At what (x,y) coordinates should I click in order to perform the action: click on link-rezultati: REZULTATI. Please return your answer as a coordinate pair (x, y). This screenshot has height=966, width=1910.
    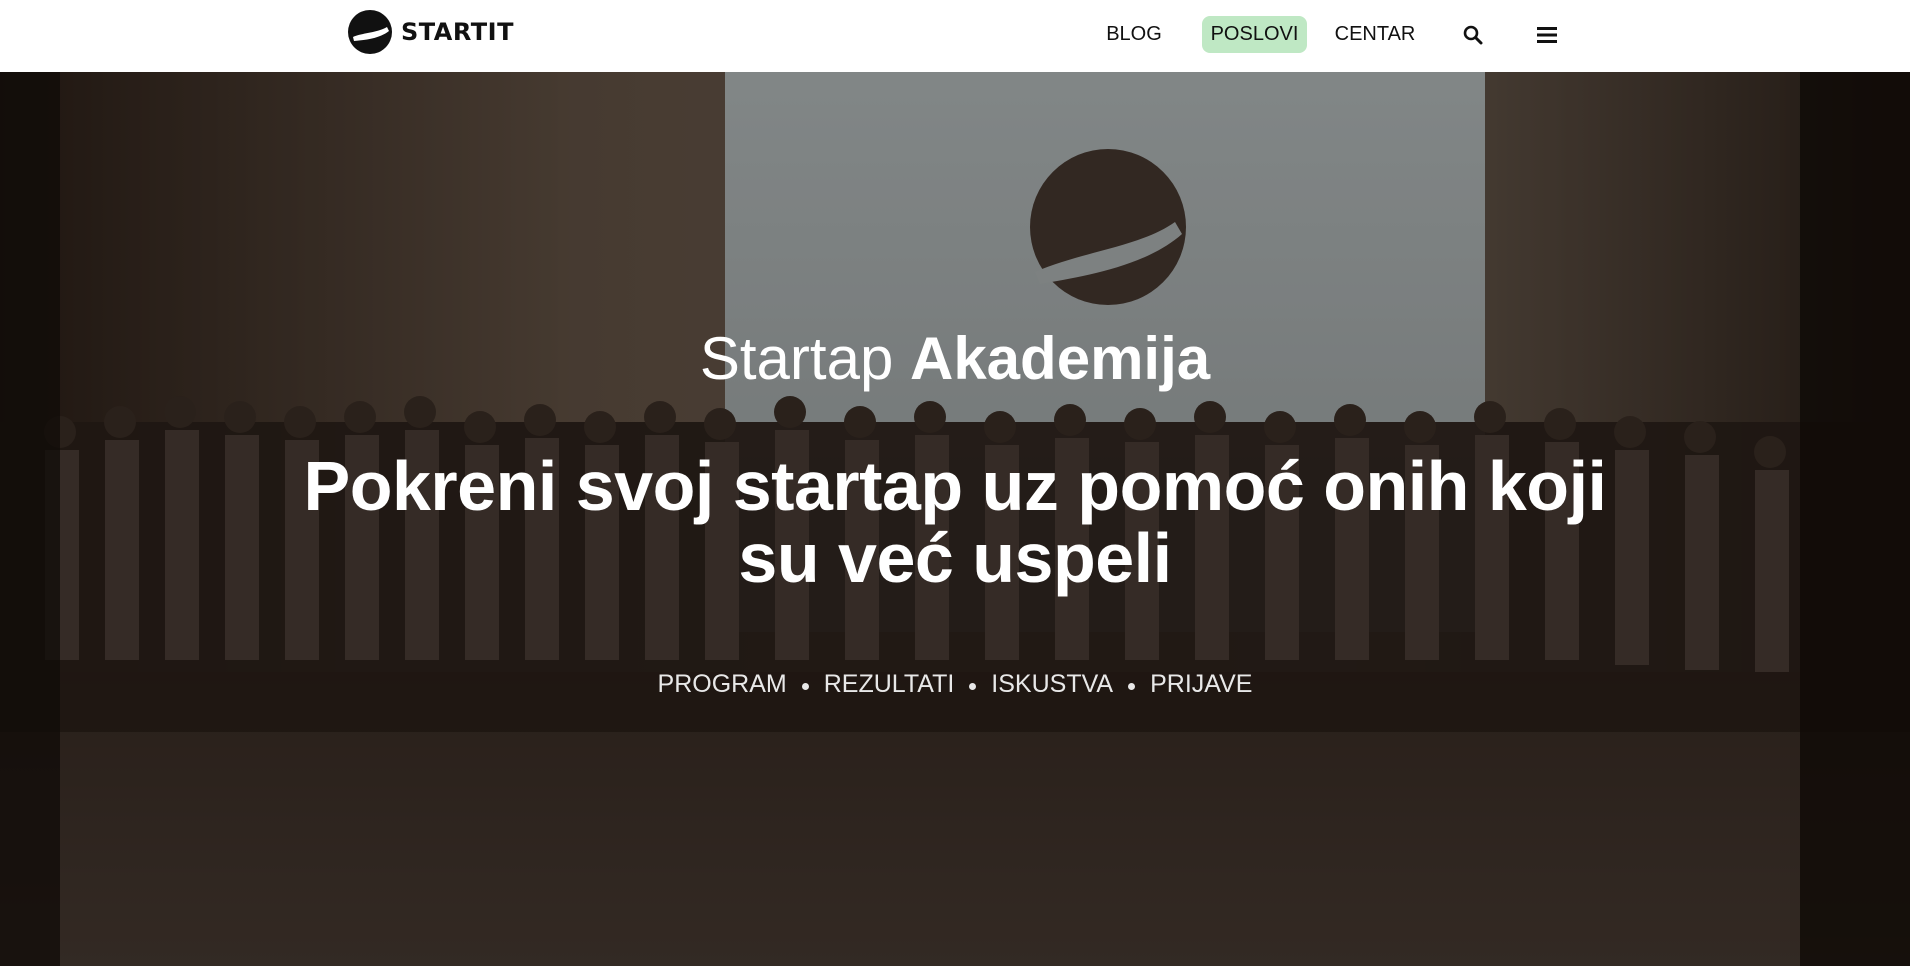
    Looking at the image, I should click on (889, 684).